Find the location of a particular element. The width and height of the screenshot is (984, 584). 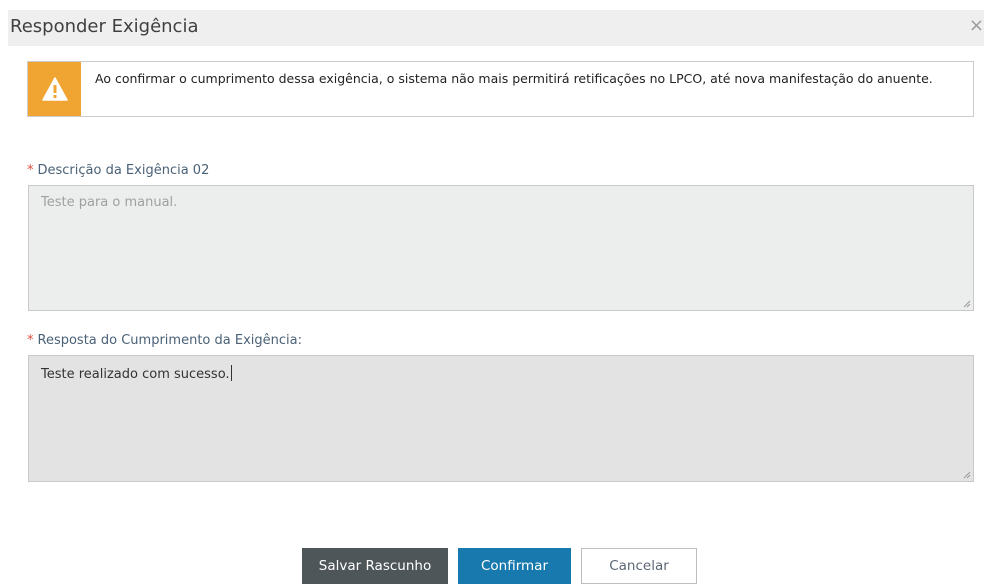

description-label: * Descrição da Exigência 02 is located at coordinates (118, 170).